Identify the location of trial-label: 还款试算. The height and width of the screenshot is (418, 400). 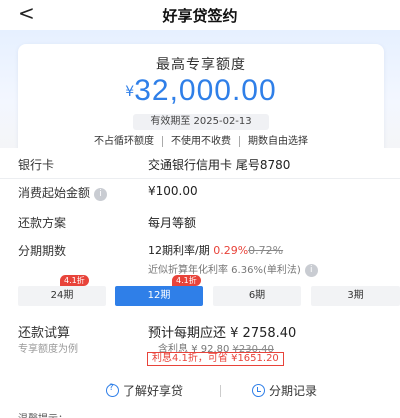
(44, 333).